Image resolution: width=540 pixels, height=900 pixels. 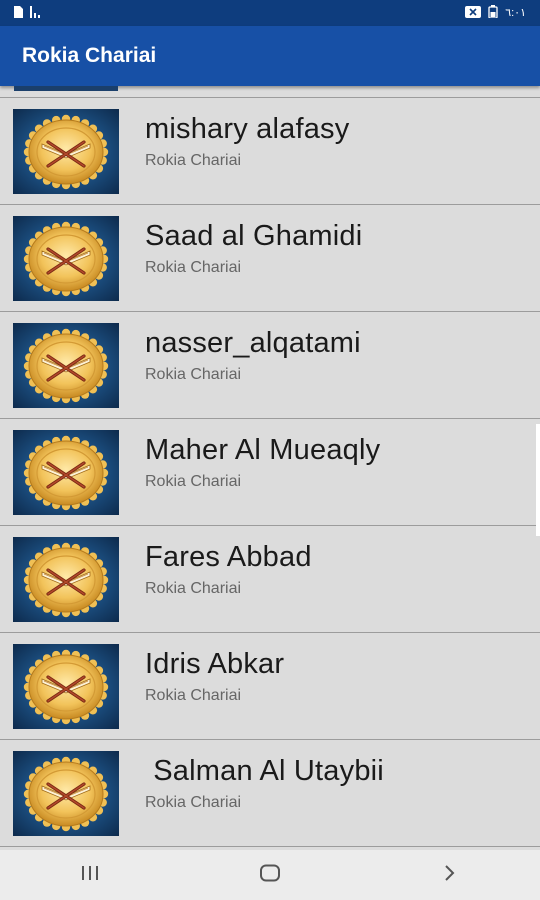 What do you see at coordinates (270, 365) in the screenshot?
I see `list-item-2: nasser_alqatami Rokia Chariai` at bounding box center [270, 365].